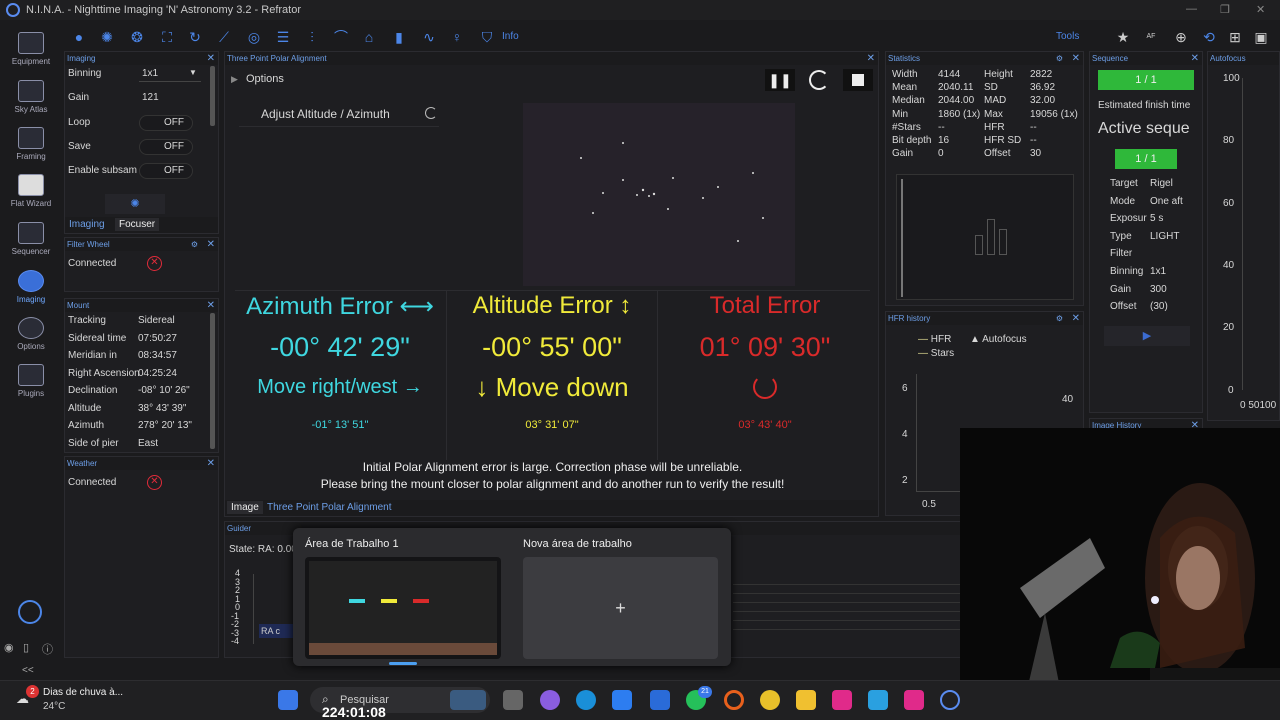 This screenshot has height=720, width=1280. What do you see at coordinates (31, 334) in the screenshot?
I see `nav-options: Options` at bounding box center [31, 334].